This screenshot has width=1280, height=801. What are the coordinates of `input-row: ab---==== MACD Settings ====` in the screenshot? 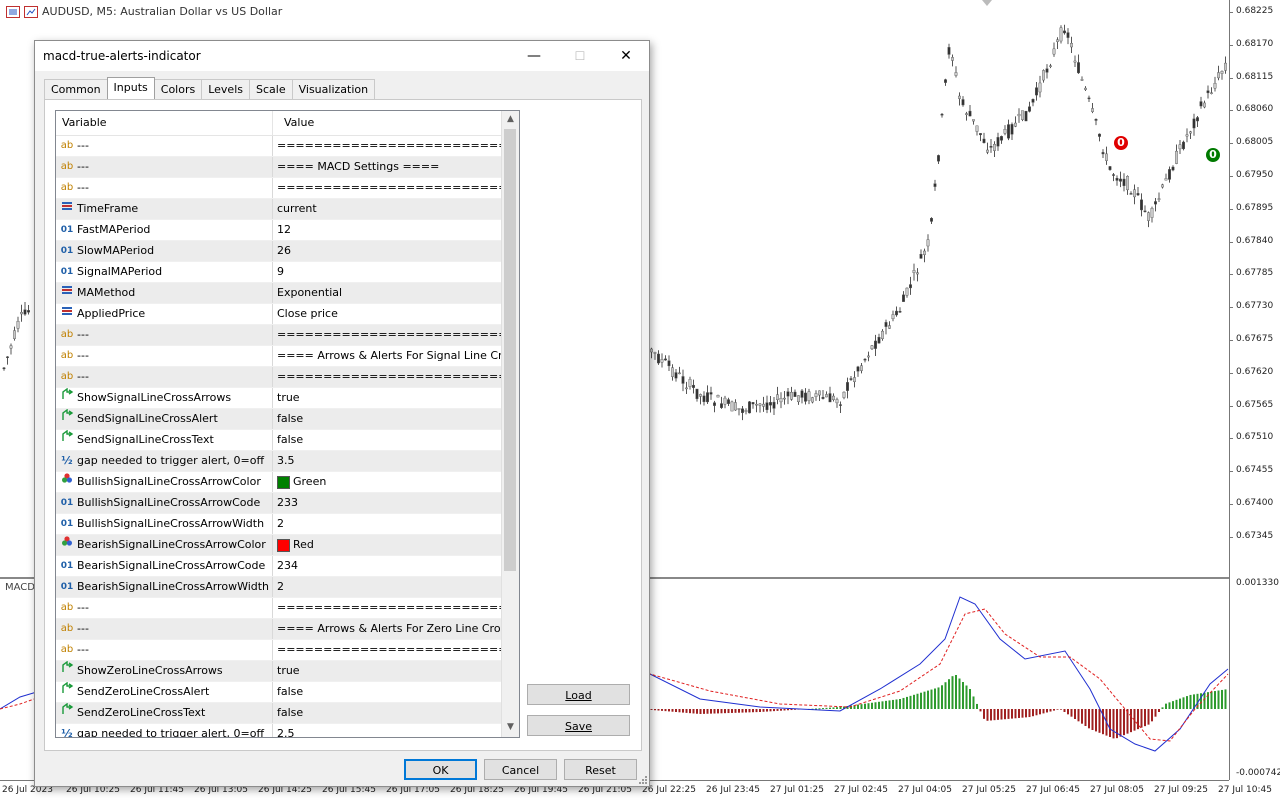 It's located at (279, 167).